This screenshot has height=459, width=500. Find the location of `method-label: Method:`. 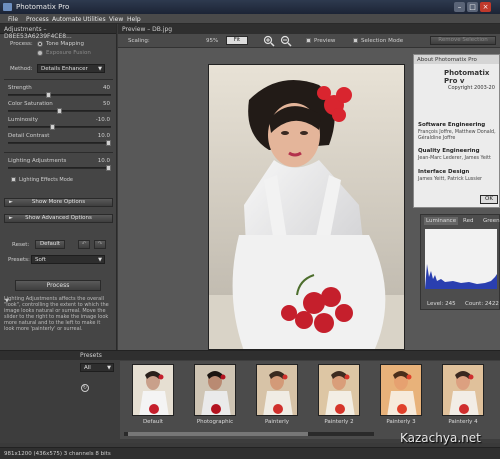

method-label: Method: is located at coordinates (21, 69).